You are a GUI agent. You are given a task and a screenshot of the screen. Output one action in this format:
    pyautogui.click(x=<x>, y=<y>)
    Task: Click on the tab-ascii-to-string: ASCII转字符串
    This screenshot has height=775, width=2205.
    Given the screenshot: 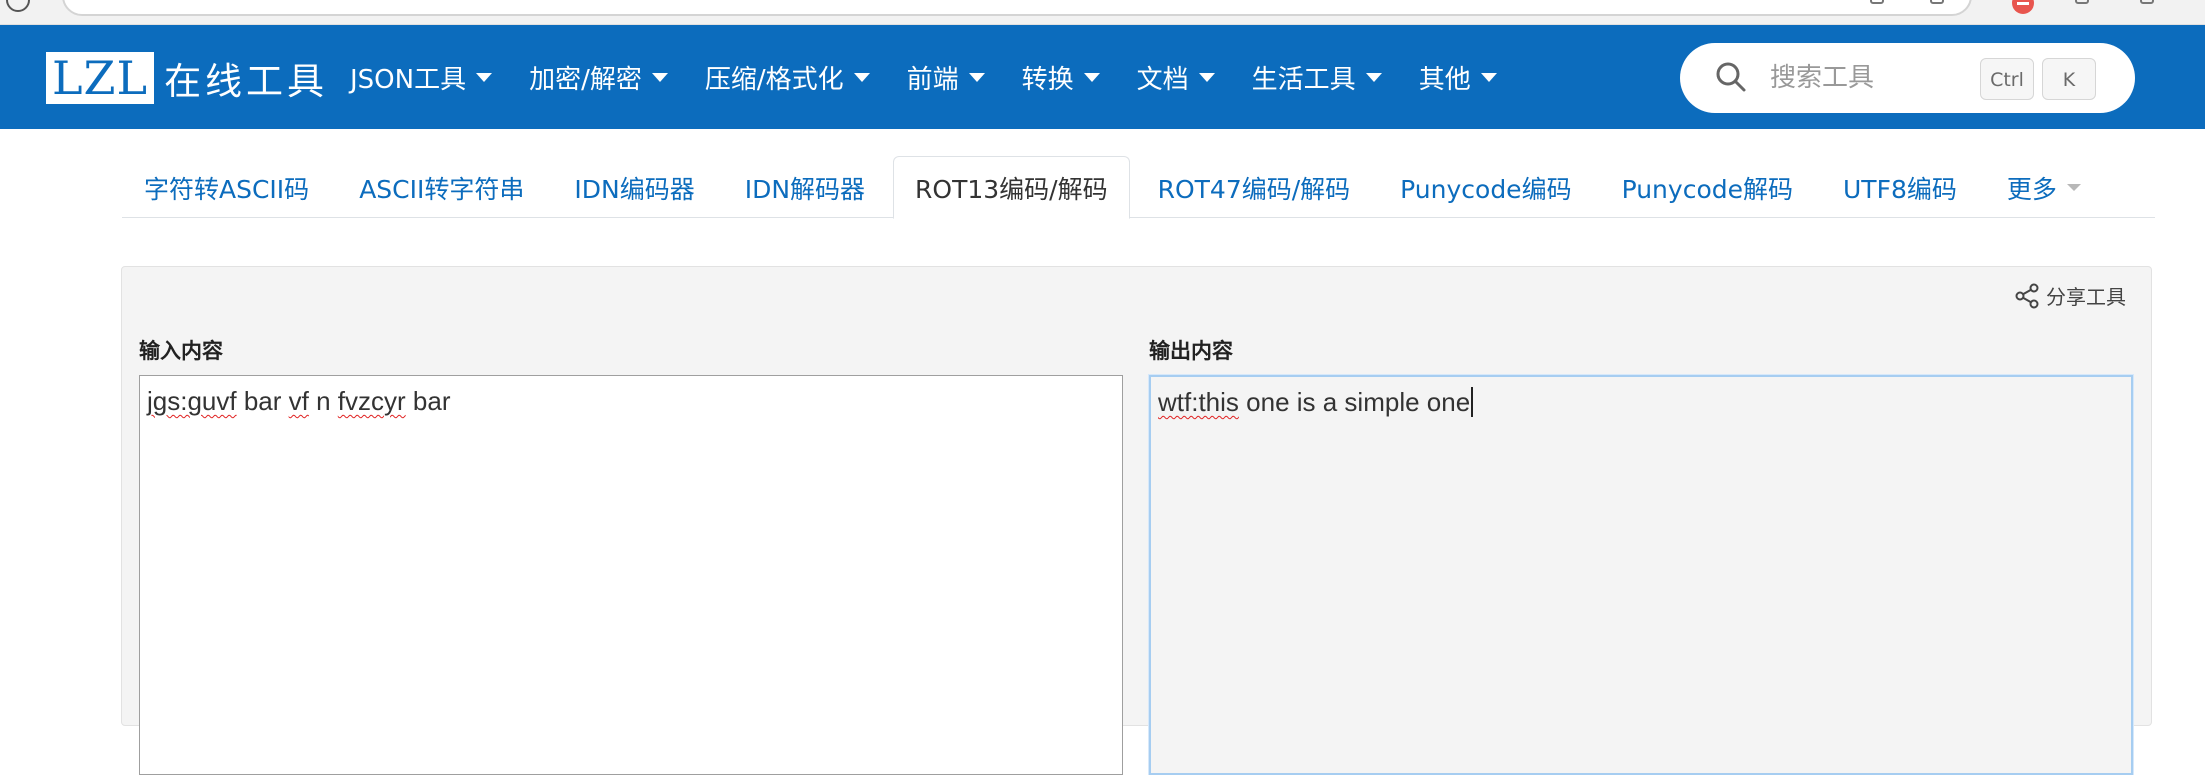 What is the action you would take?
    pyautogui.click(x=441, y=187)
    